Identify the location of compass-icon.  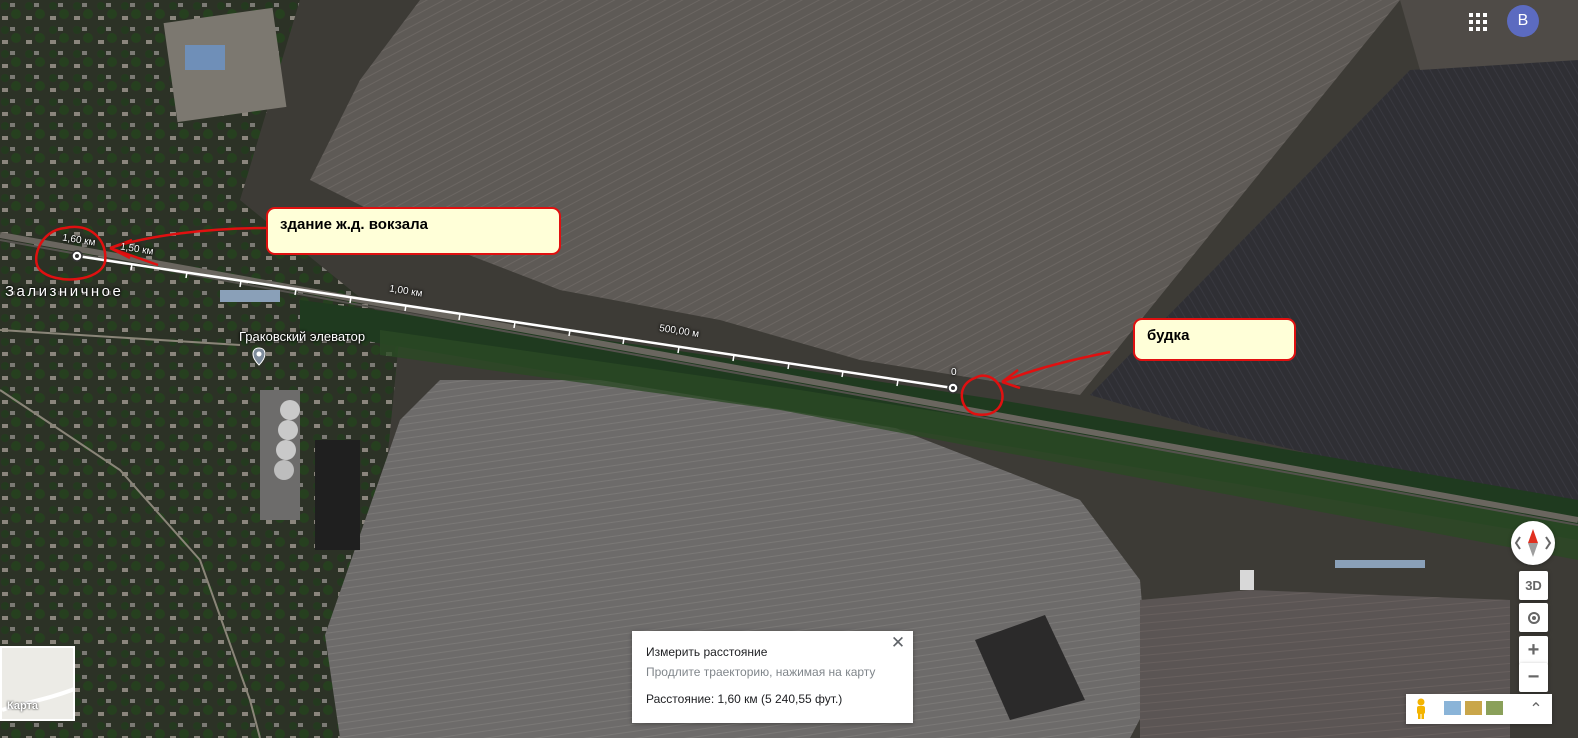
(1533, 543).